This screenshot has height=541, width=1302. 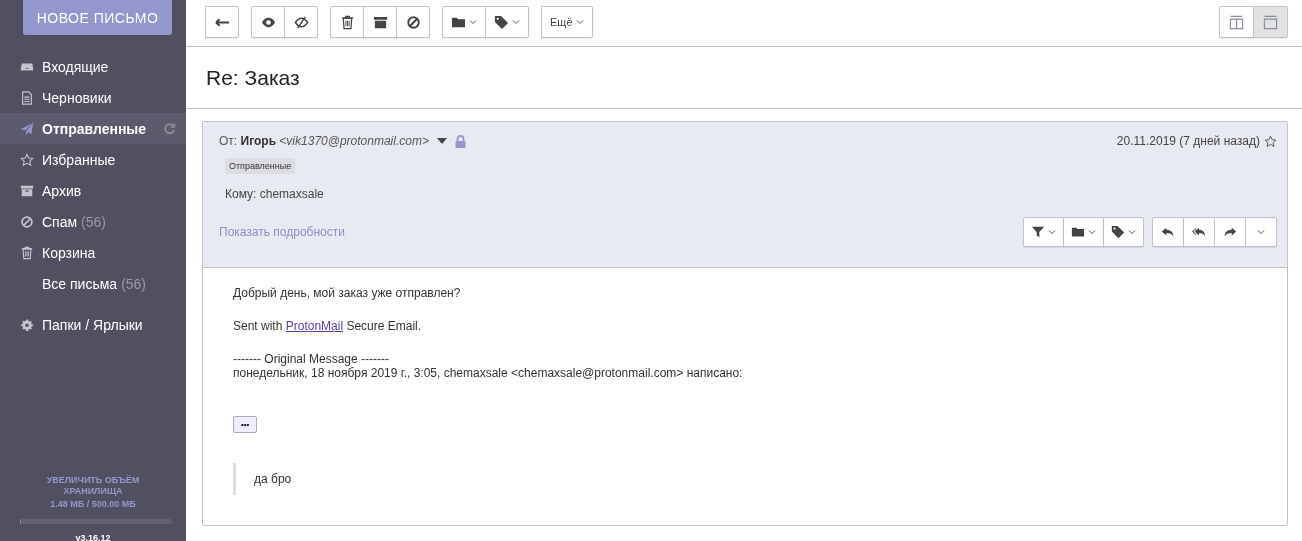 What do you see at coordinates (93, 97) in the screenshot?
I see `sidebar-item: Черновики` at bounding box center [93, 97].